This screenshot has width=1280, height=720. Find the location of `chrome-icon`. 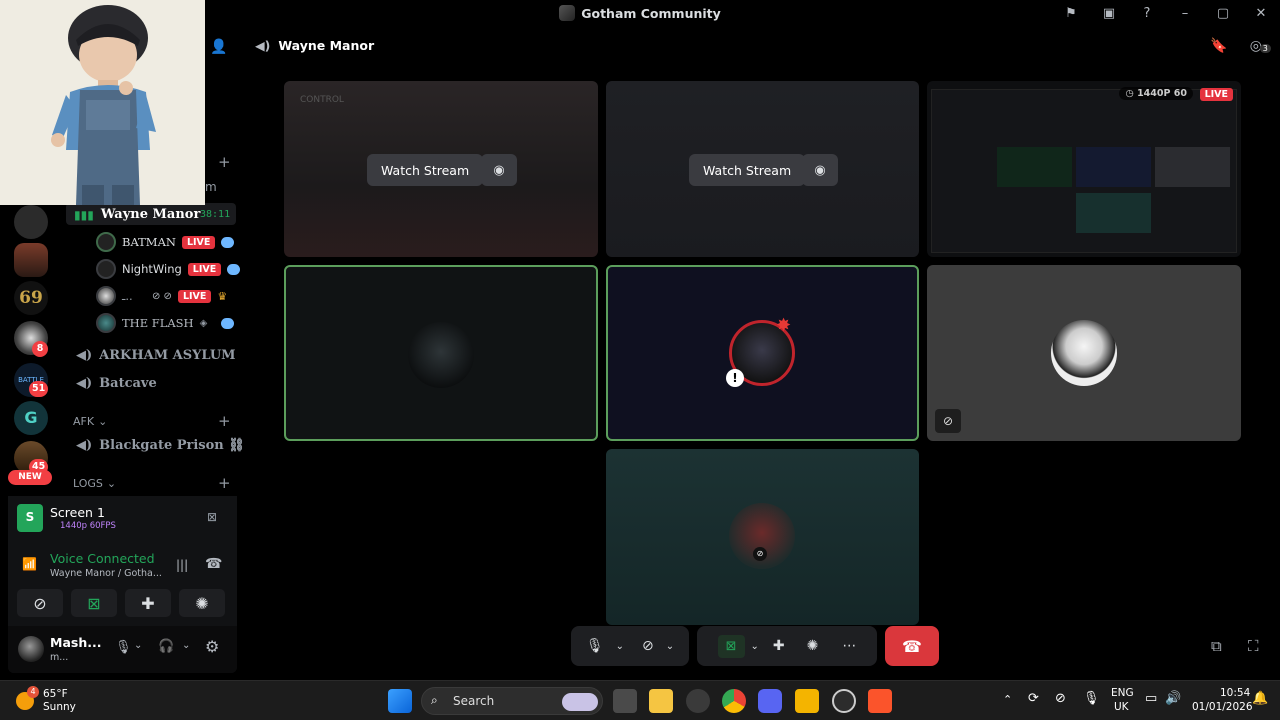

chrome-icon is located at coordinates (734, 701).